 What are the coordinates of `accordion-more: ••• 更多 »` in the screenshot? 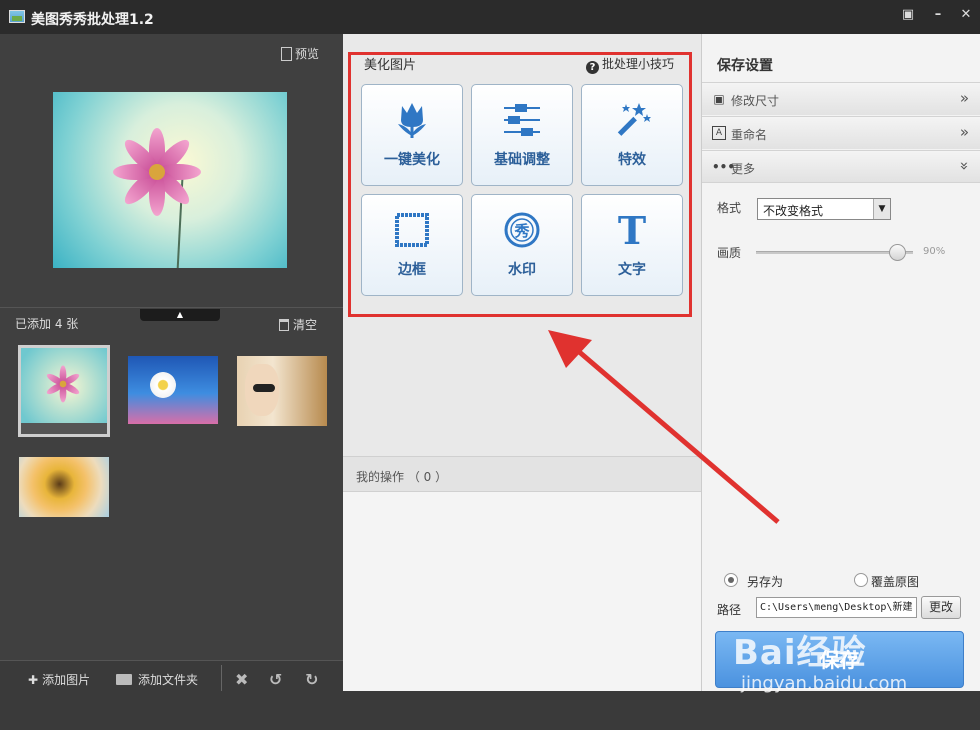 It's located at (841, 166).